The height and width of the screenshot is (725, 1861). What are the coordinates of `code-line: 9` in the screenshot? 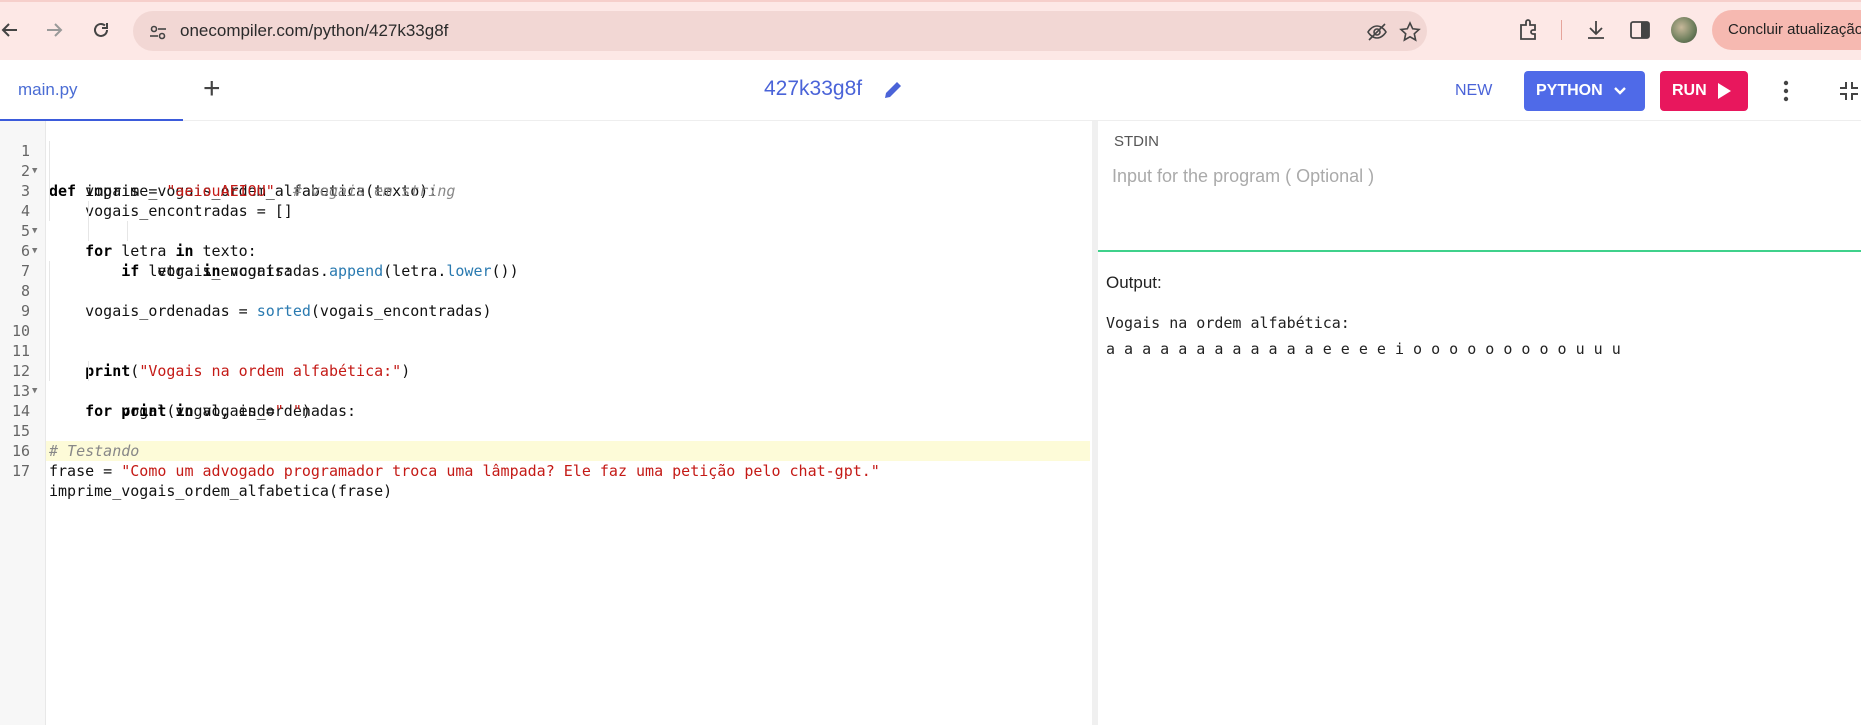 It's located at (546, 300).